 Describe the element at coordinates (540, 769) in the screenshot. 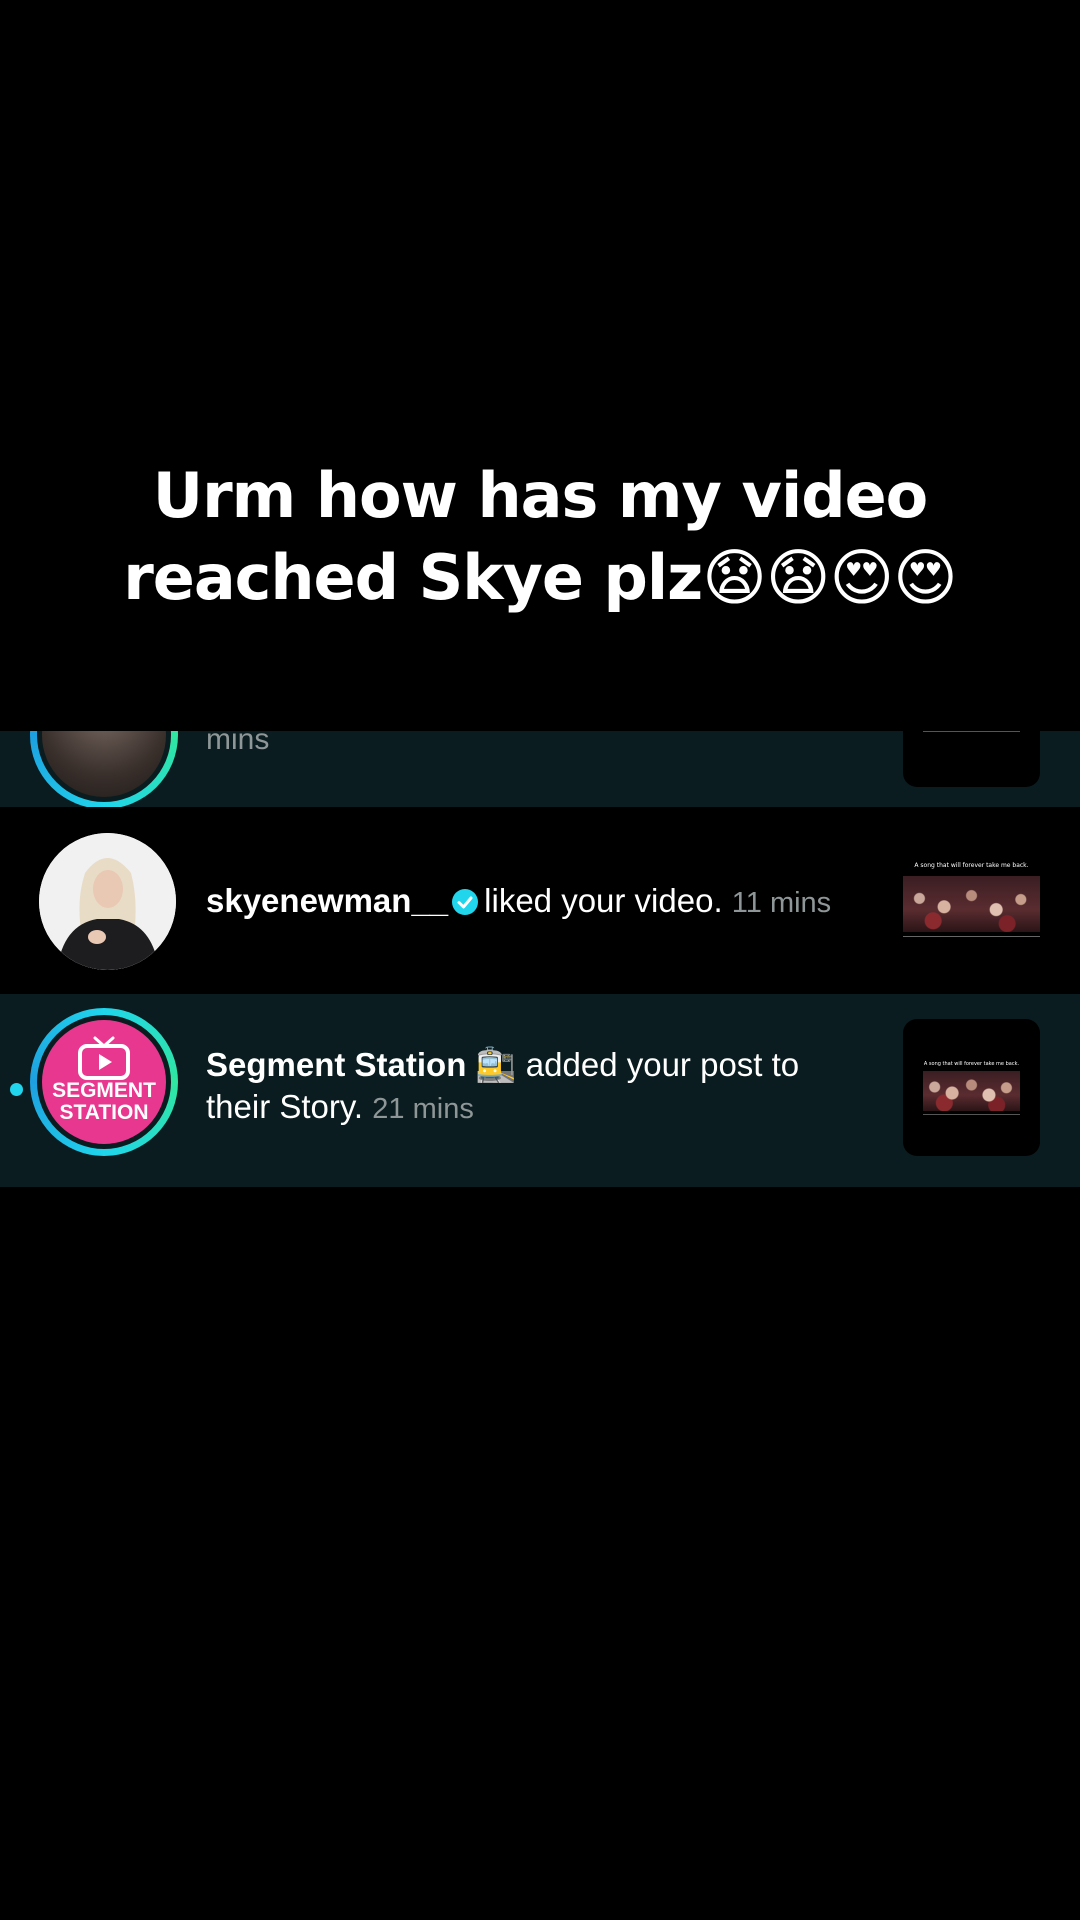

I see `notification-row-partial: mins` at that location.